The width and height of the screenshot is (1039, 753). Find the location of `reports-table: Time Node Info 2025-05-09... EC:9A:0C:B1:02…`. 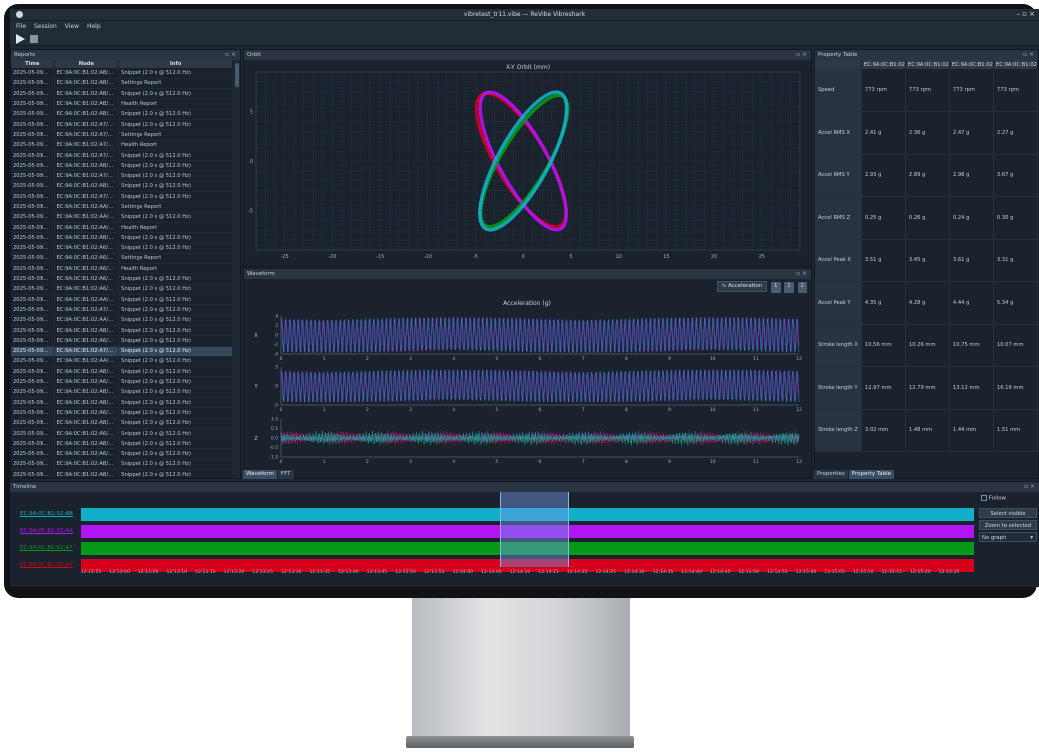

reports-table: Time Node Info 2025-05-09... EC:9A:0C:B1:02… is located at coordinates (122, 270).